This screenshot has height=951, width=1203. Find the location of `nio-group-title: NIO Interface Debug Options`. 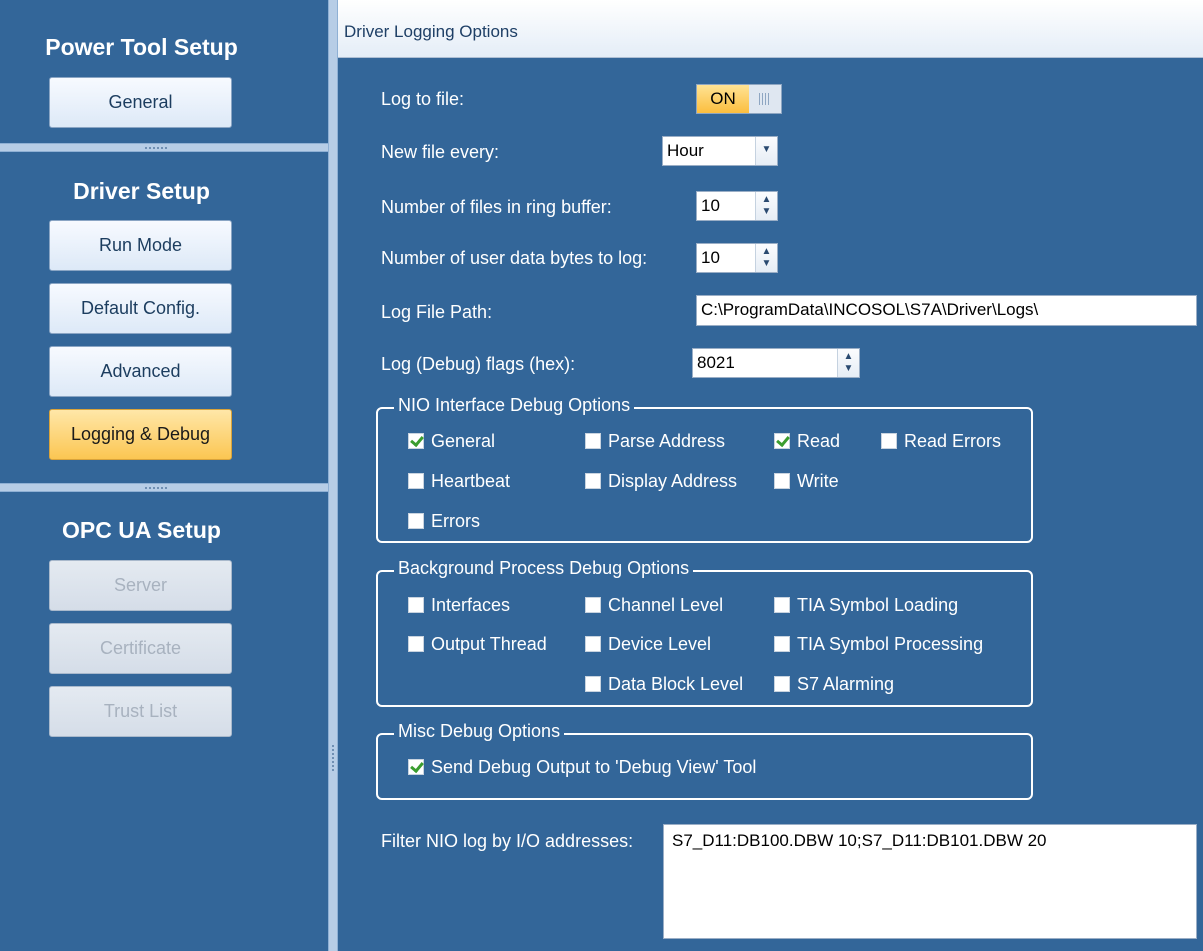

nio-group-title: NIO Interface Debug Options is located at coordinates (514, 405).